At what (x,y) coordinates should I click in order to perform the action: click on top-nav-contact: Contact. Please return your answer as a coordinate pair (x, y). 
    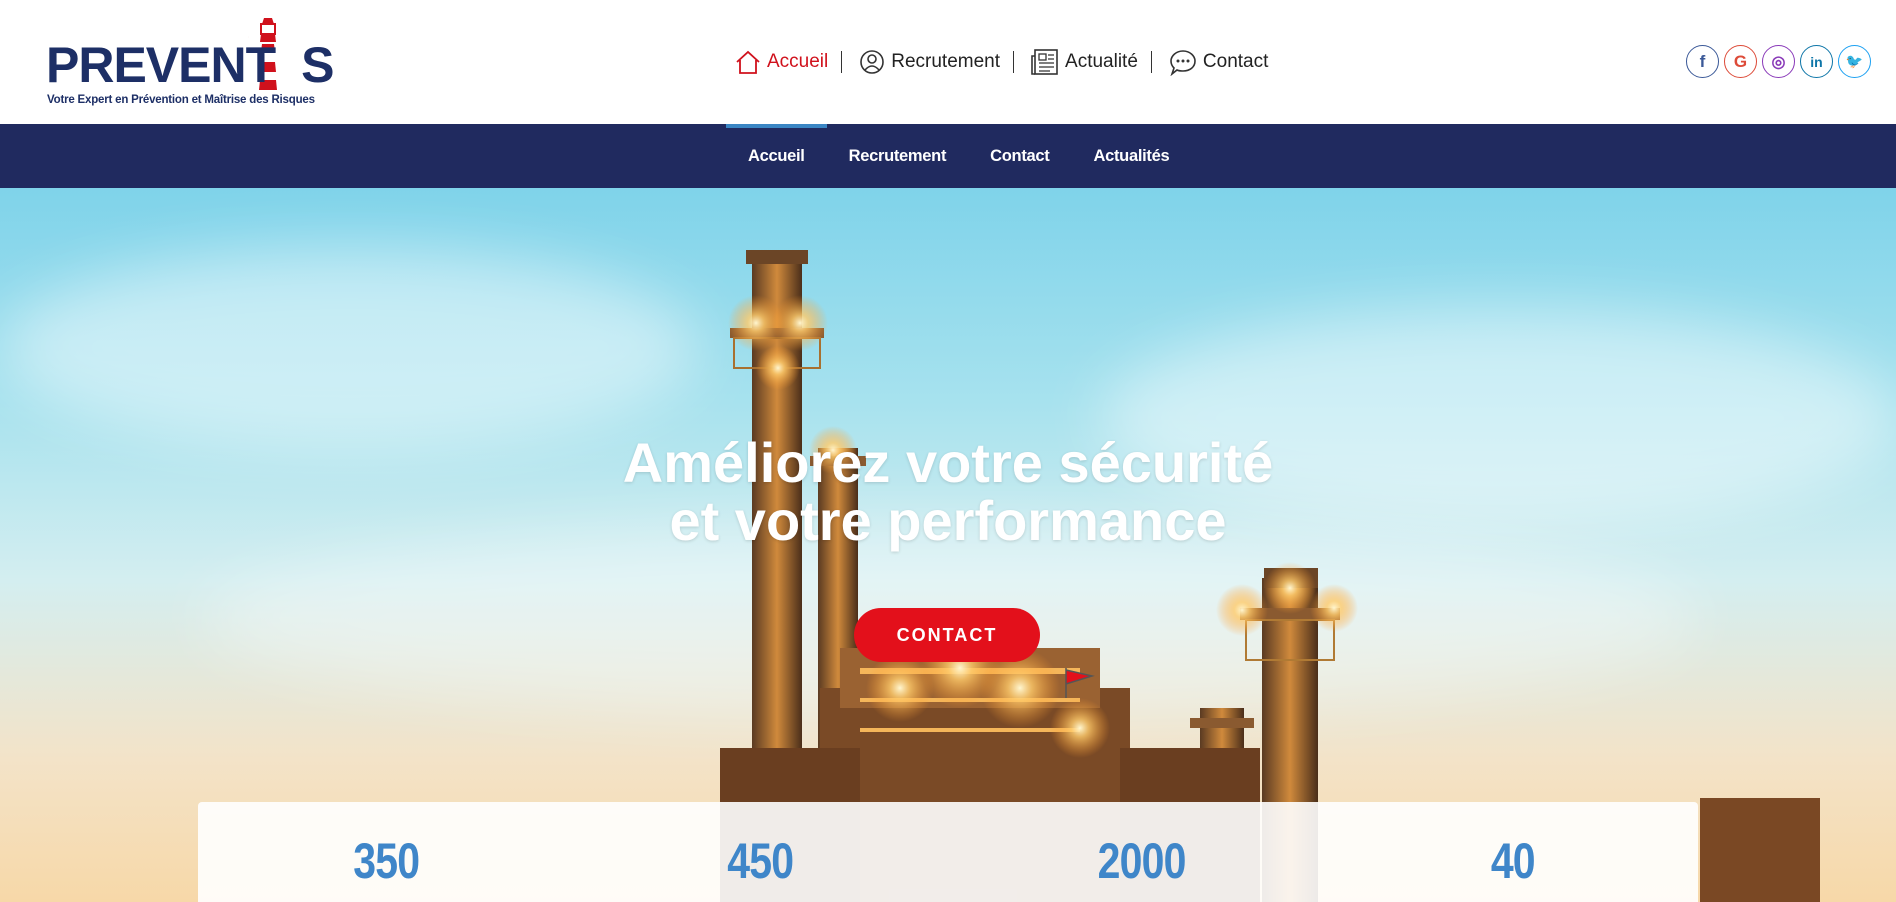
    Looking at the image, I should click on (1218, 62).